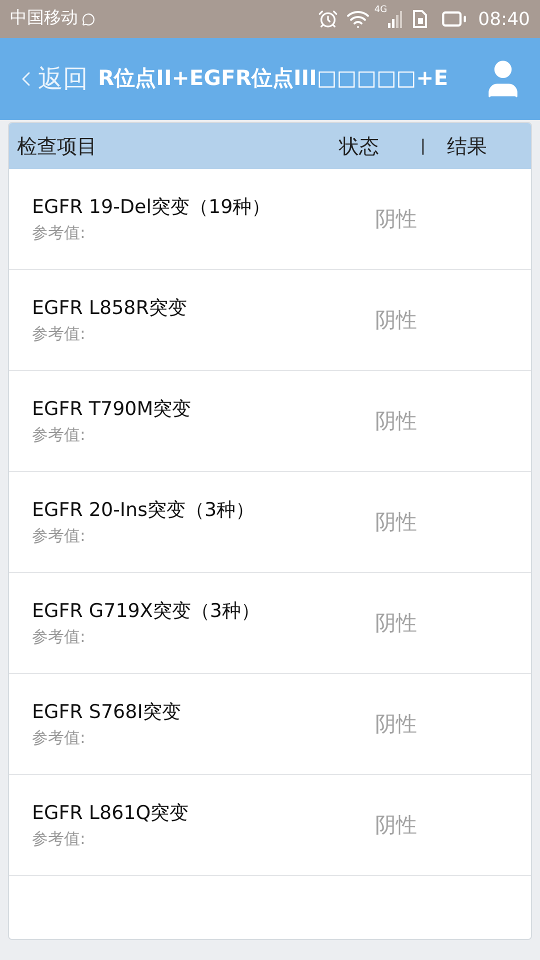 The height and width of the screenshot is (960, 540). I want to click on test-item-name: EGFR 19-Del突变（19种）, so click(152, 207).